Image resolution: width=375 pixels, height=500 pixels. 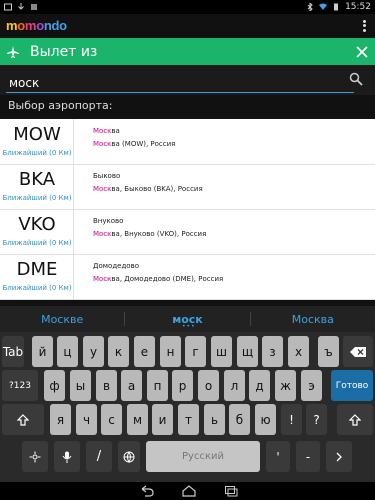 I want to click on key-letter: ь, so click(x=214, y=419).